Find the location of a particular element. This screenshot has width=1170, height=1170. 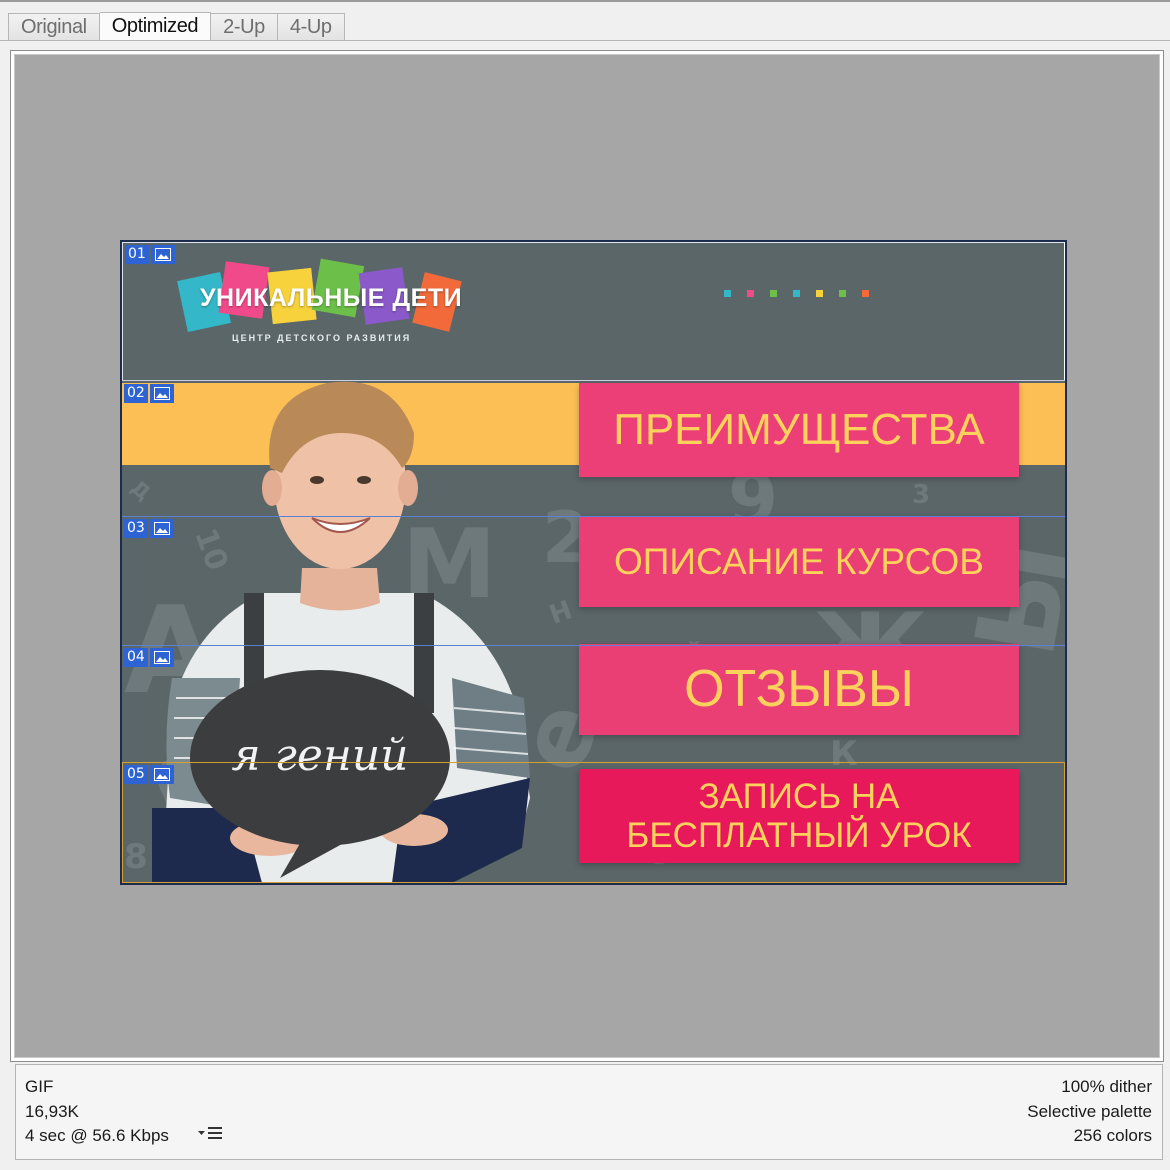

slice-03: 03 is located at coordinates (593, 581).